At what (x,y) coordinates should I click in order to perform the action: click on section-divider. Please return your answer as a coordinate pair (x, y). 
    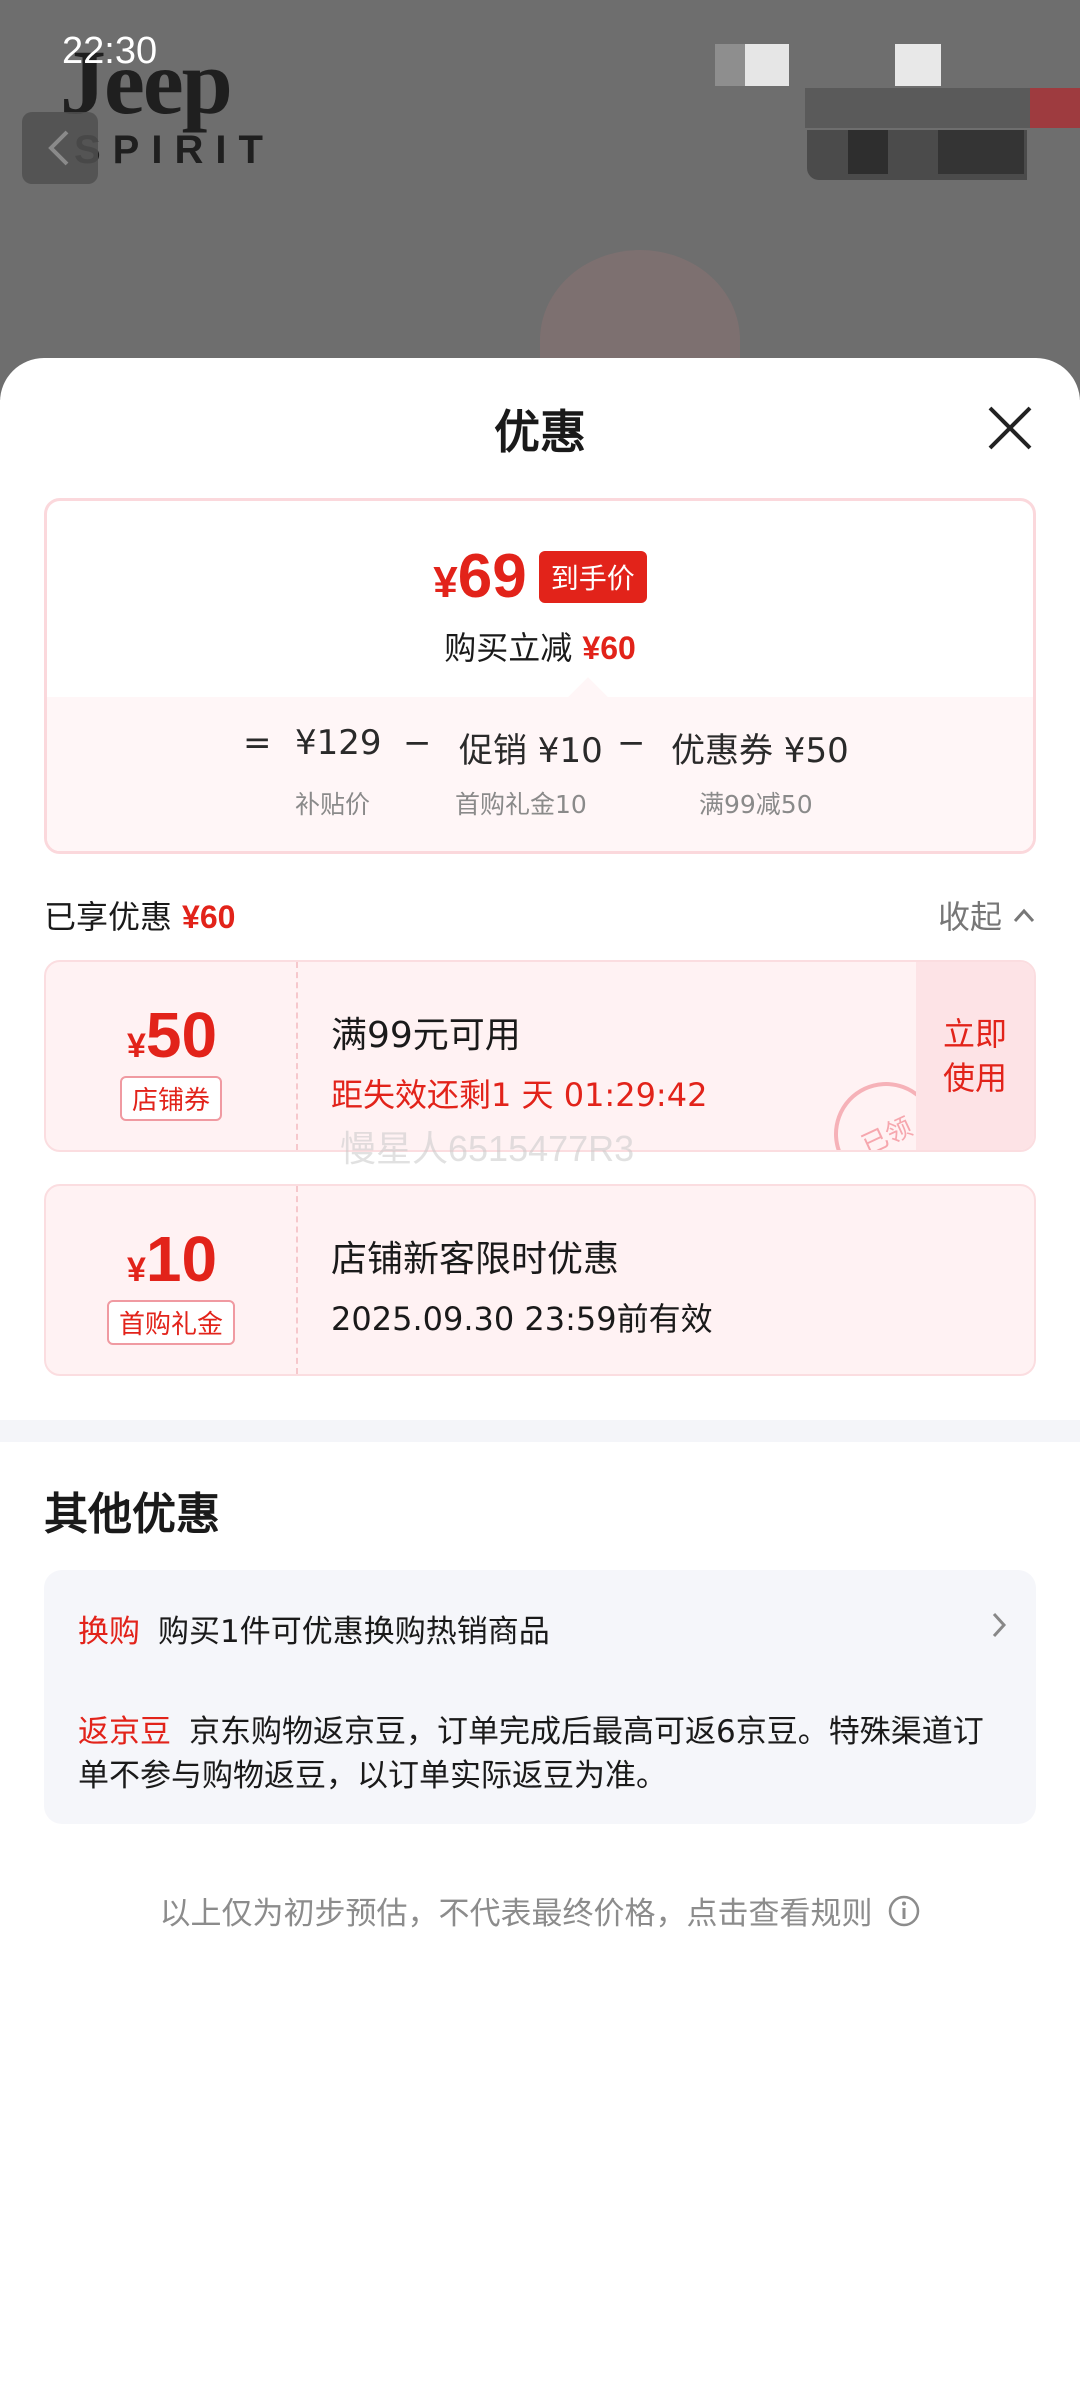
    Looking at the image, I should click on (540, 1431).